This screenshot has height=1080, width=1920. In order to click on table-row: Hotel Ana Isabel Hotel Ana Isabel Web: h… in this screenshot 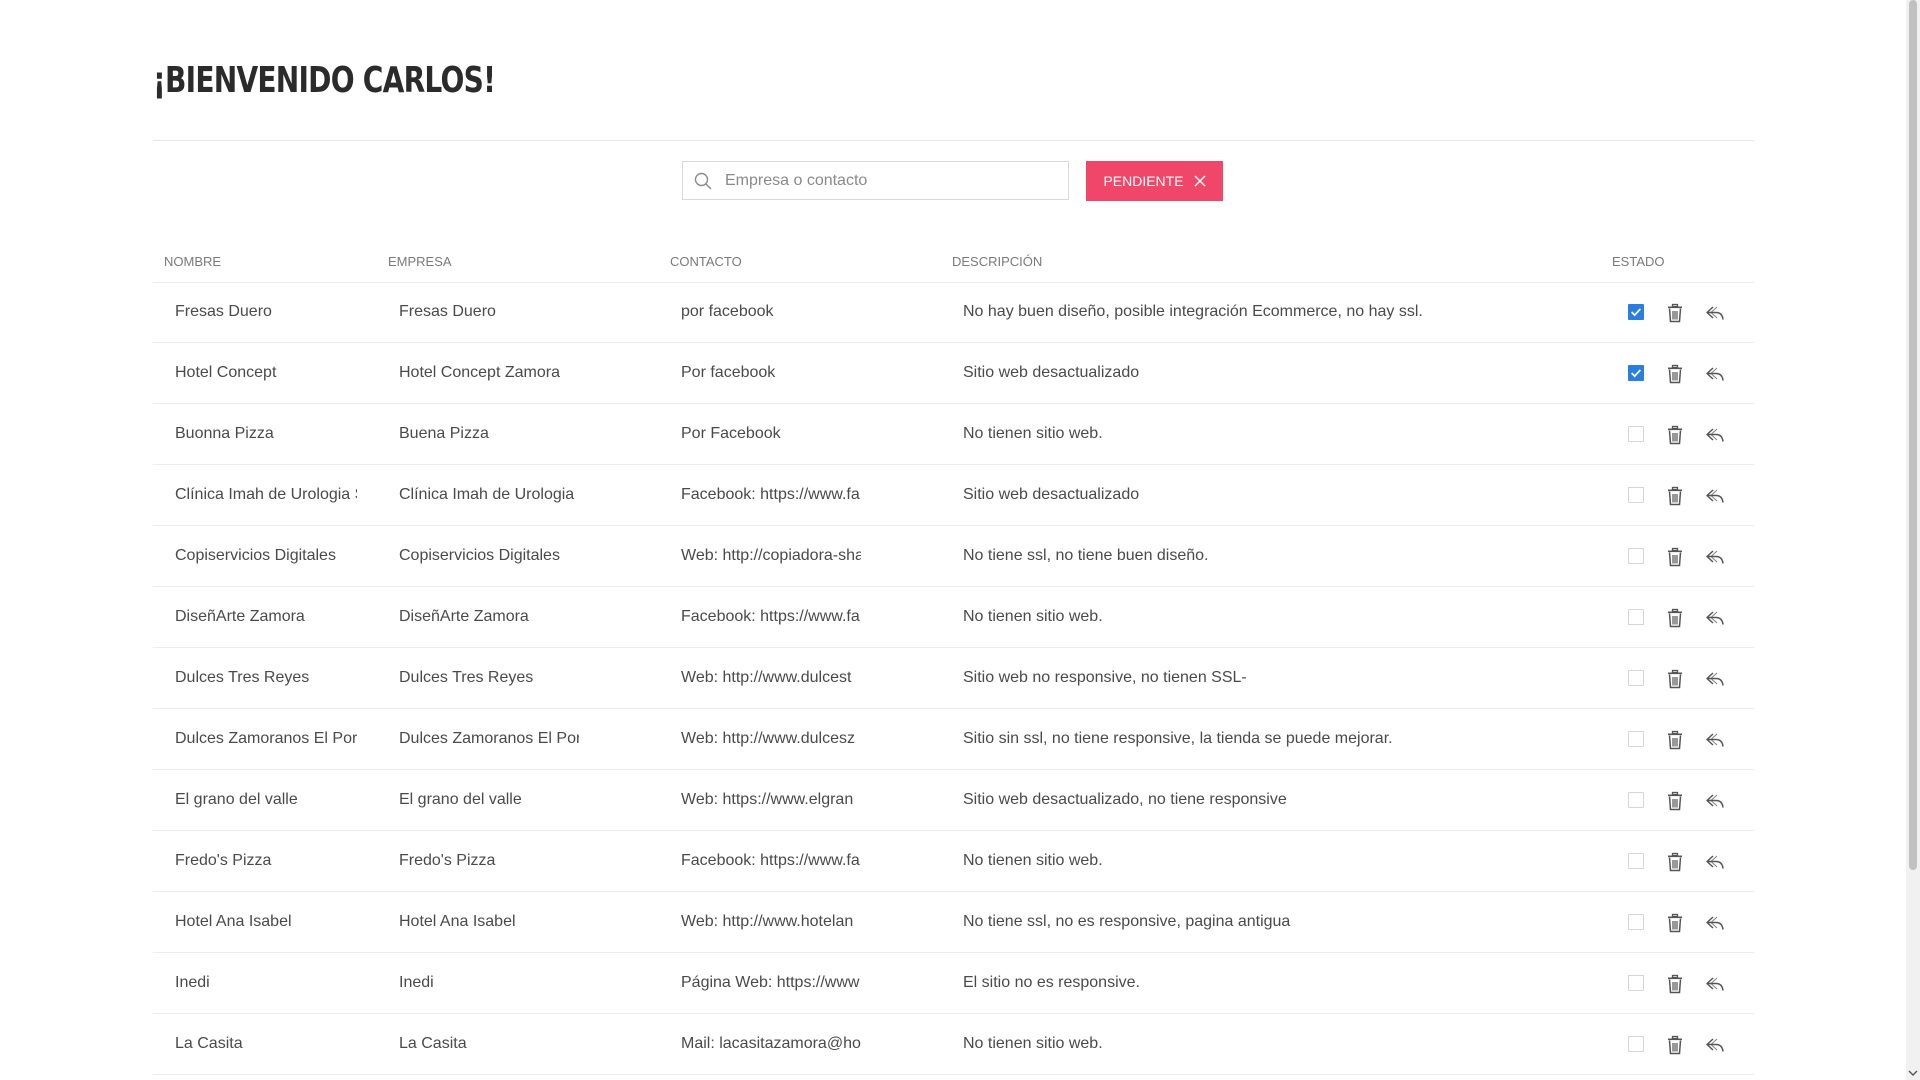, I will do `click(953, 922)`.